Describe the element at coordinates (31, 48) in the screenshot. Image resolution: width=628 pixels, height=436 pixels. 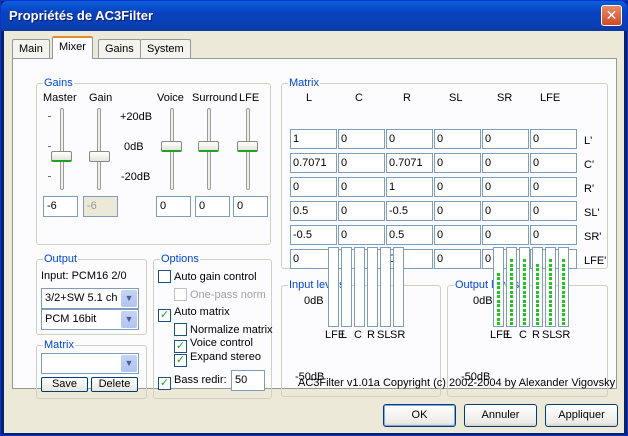
I see `tab-main: Main` at that location.